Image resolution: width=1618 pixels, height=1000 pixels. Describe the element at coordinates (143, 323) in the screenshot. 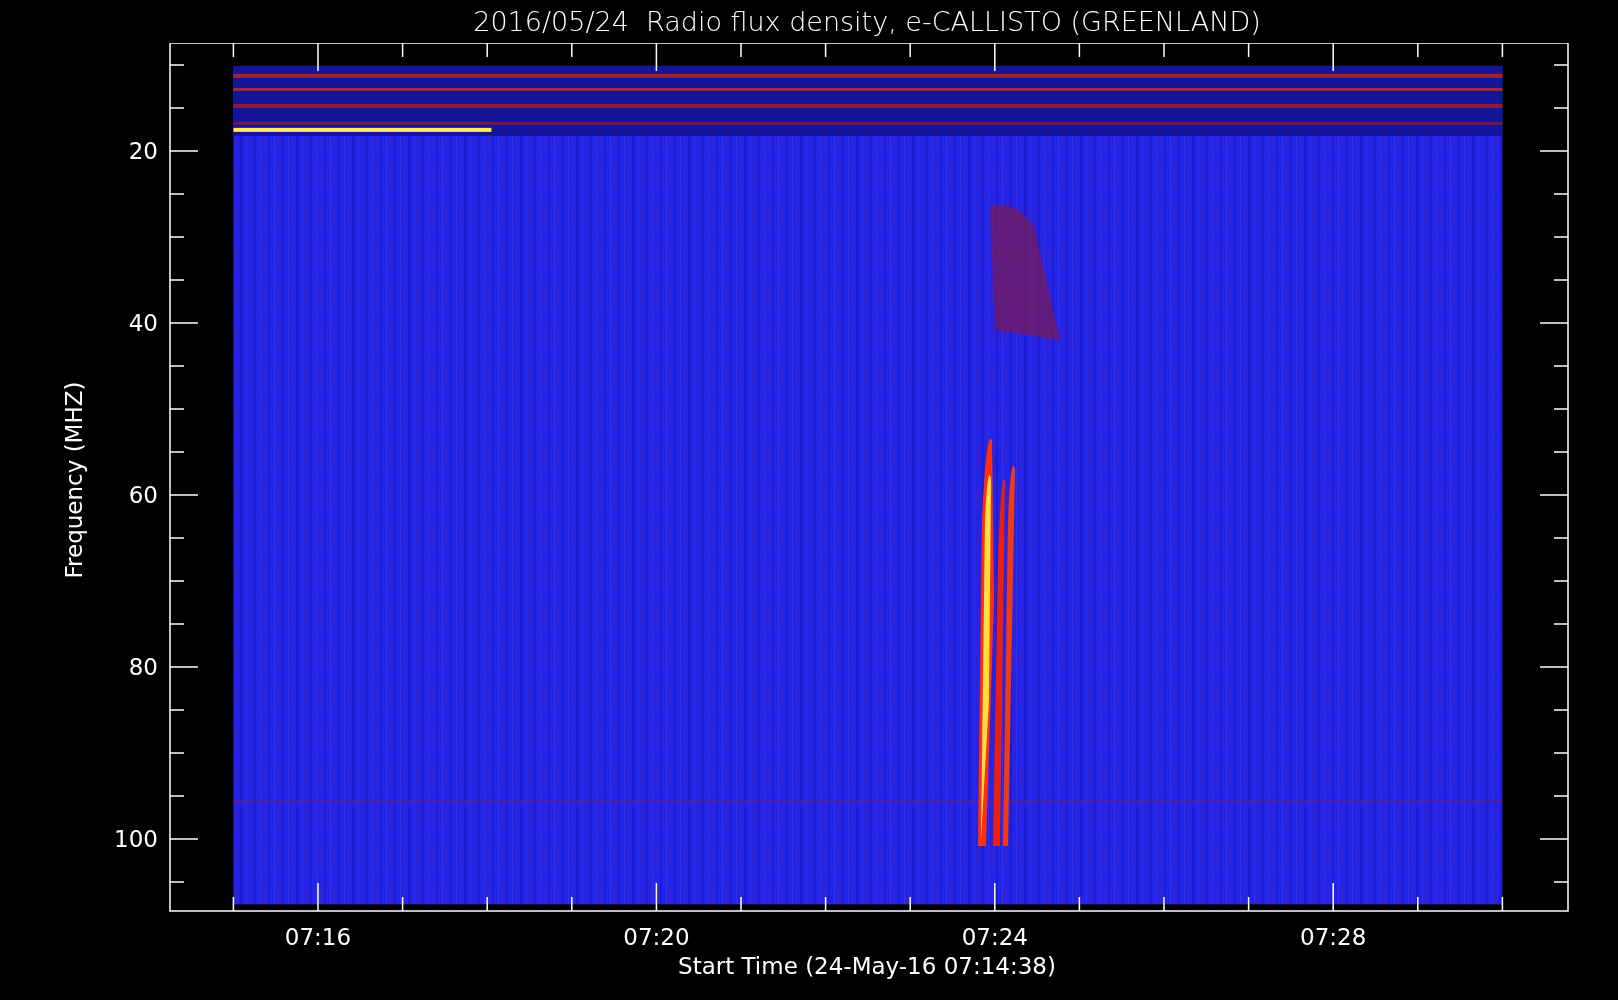

I see `y-tick-label: 40` at that location.